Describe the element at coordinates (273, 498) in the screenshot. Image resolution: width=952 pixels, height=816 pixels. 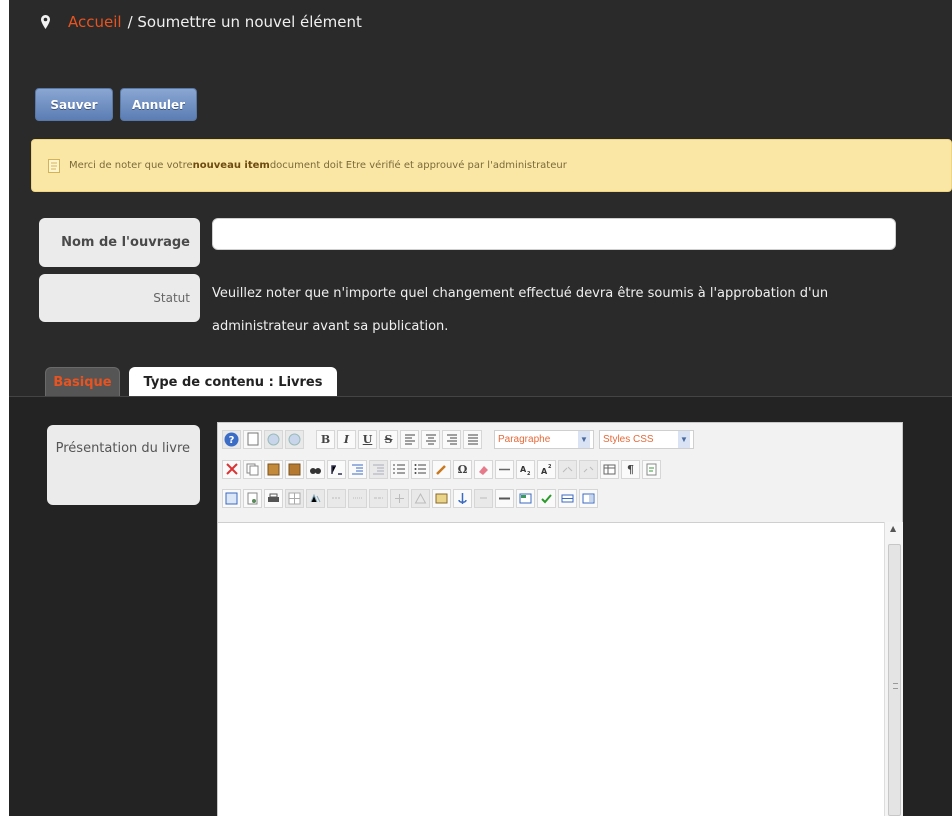
I see `print-icon` at that location.